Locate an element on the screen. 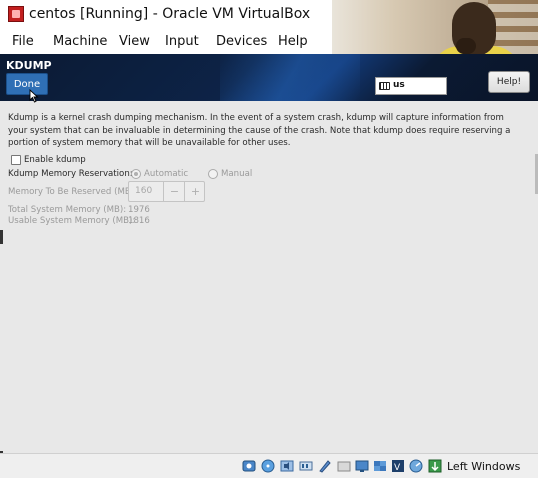 Image resolution: width=538 pixels, height=478 pixels. virtualbox-app-icon is located at coordinates (16, 14).